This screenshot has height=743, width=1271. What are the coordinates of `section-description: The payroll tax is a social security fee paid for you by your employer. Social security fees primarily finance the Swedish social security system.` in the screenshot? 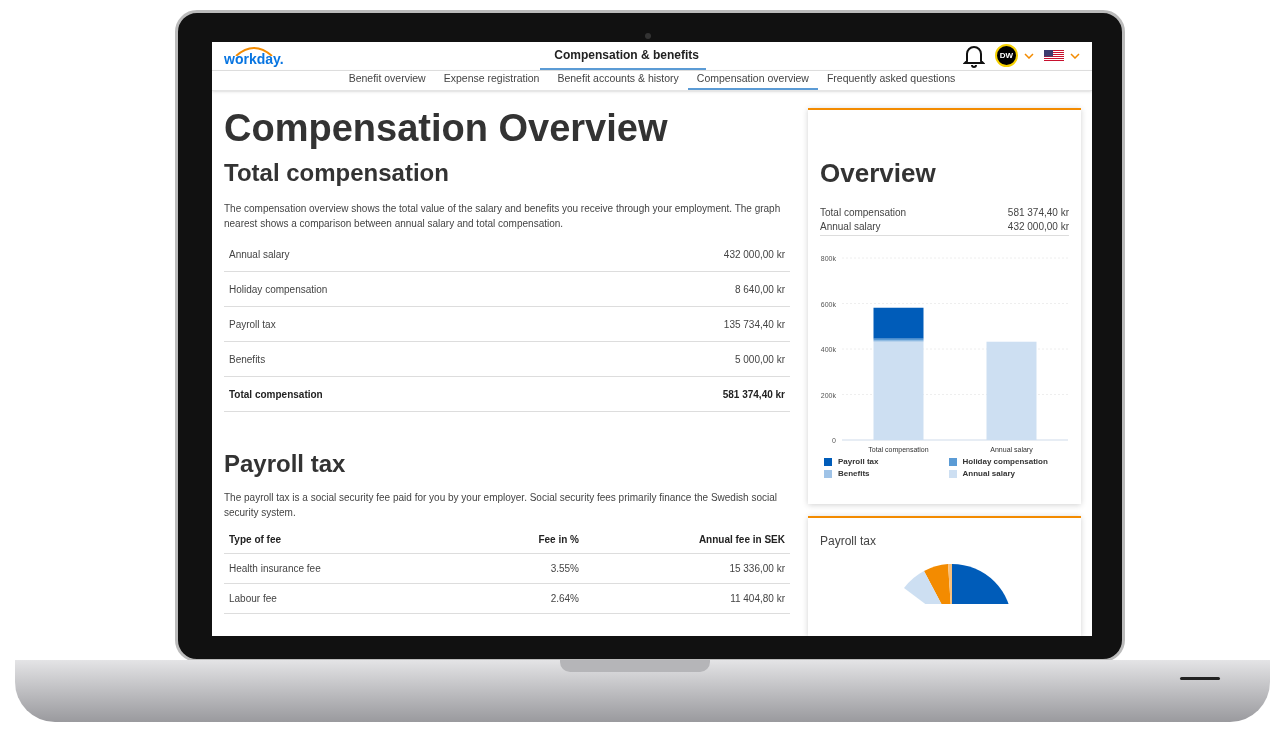 It's located at (501, 505).